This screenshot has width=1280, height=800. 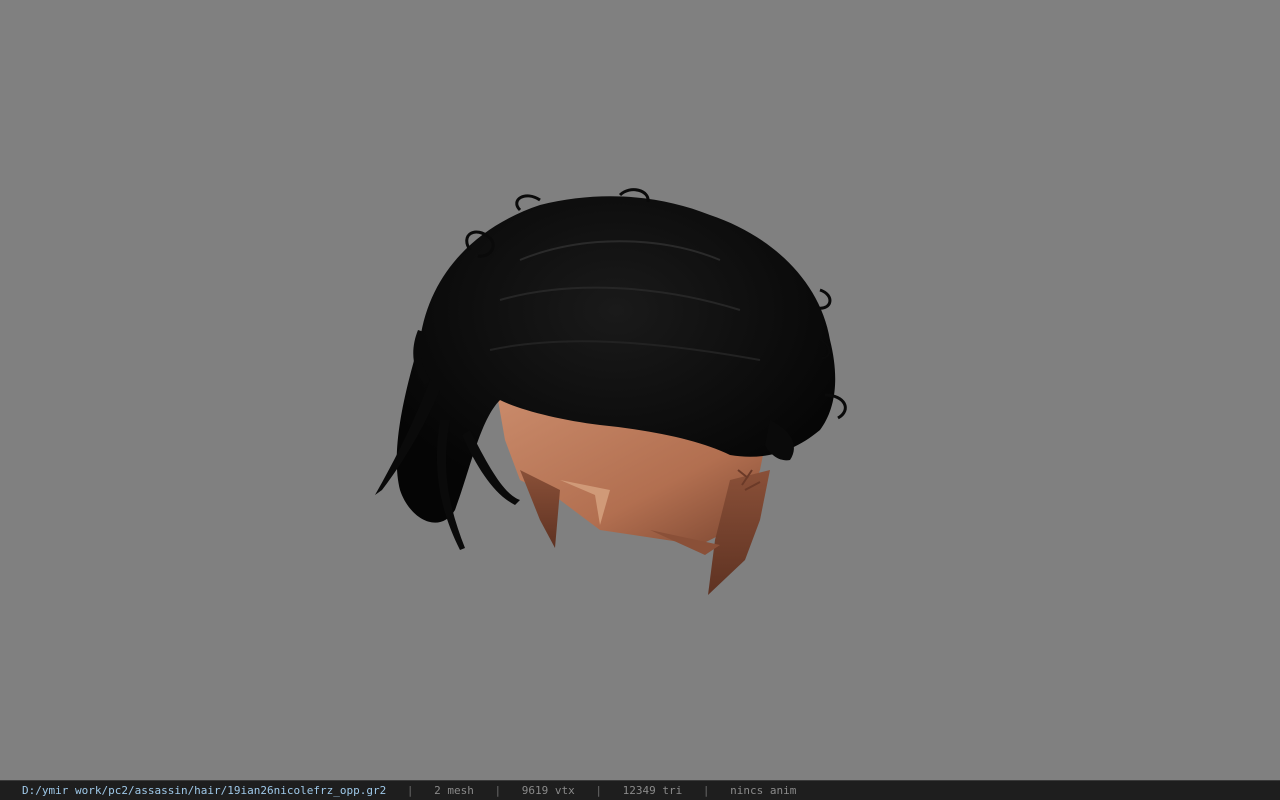 What do you see at coordinates (763, 790) in the screenshot?
I see `animation-status: nincs anim` at bounding box center [763, 790].